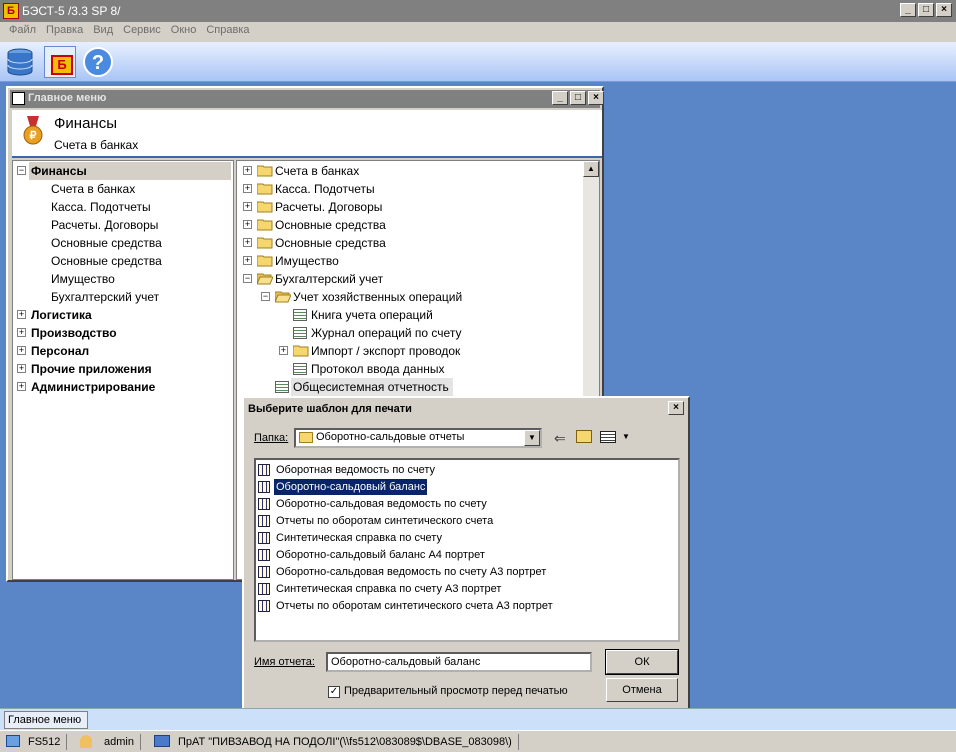 This screenshot has width=956, height=752. I want to click on tree-folder-item: Бухгалтерский учет, so click(329, 279).